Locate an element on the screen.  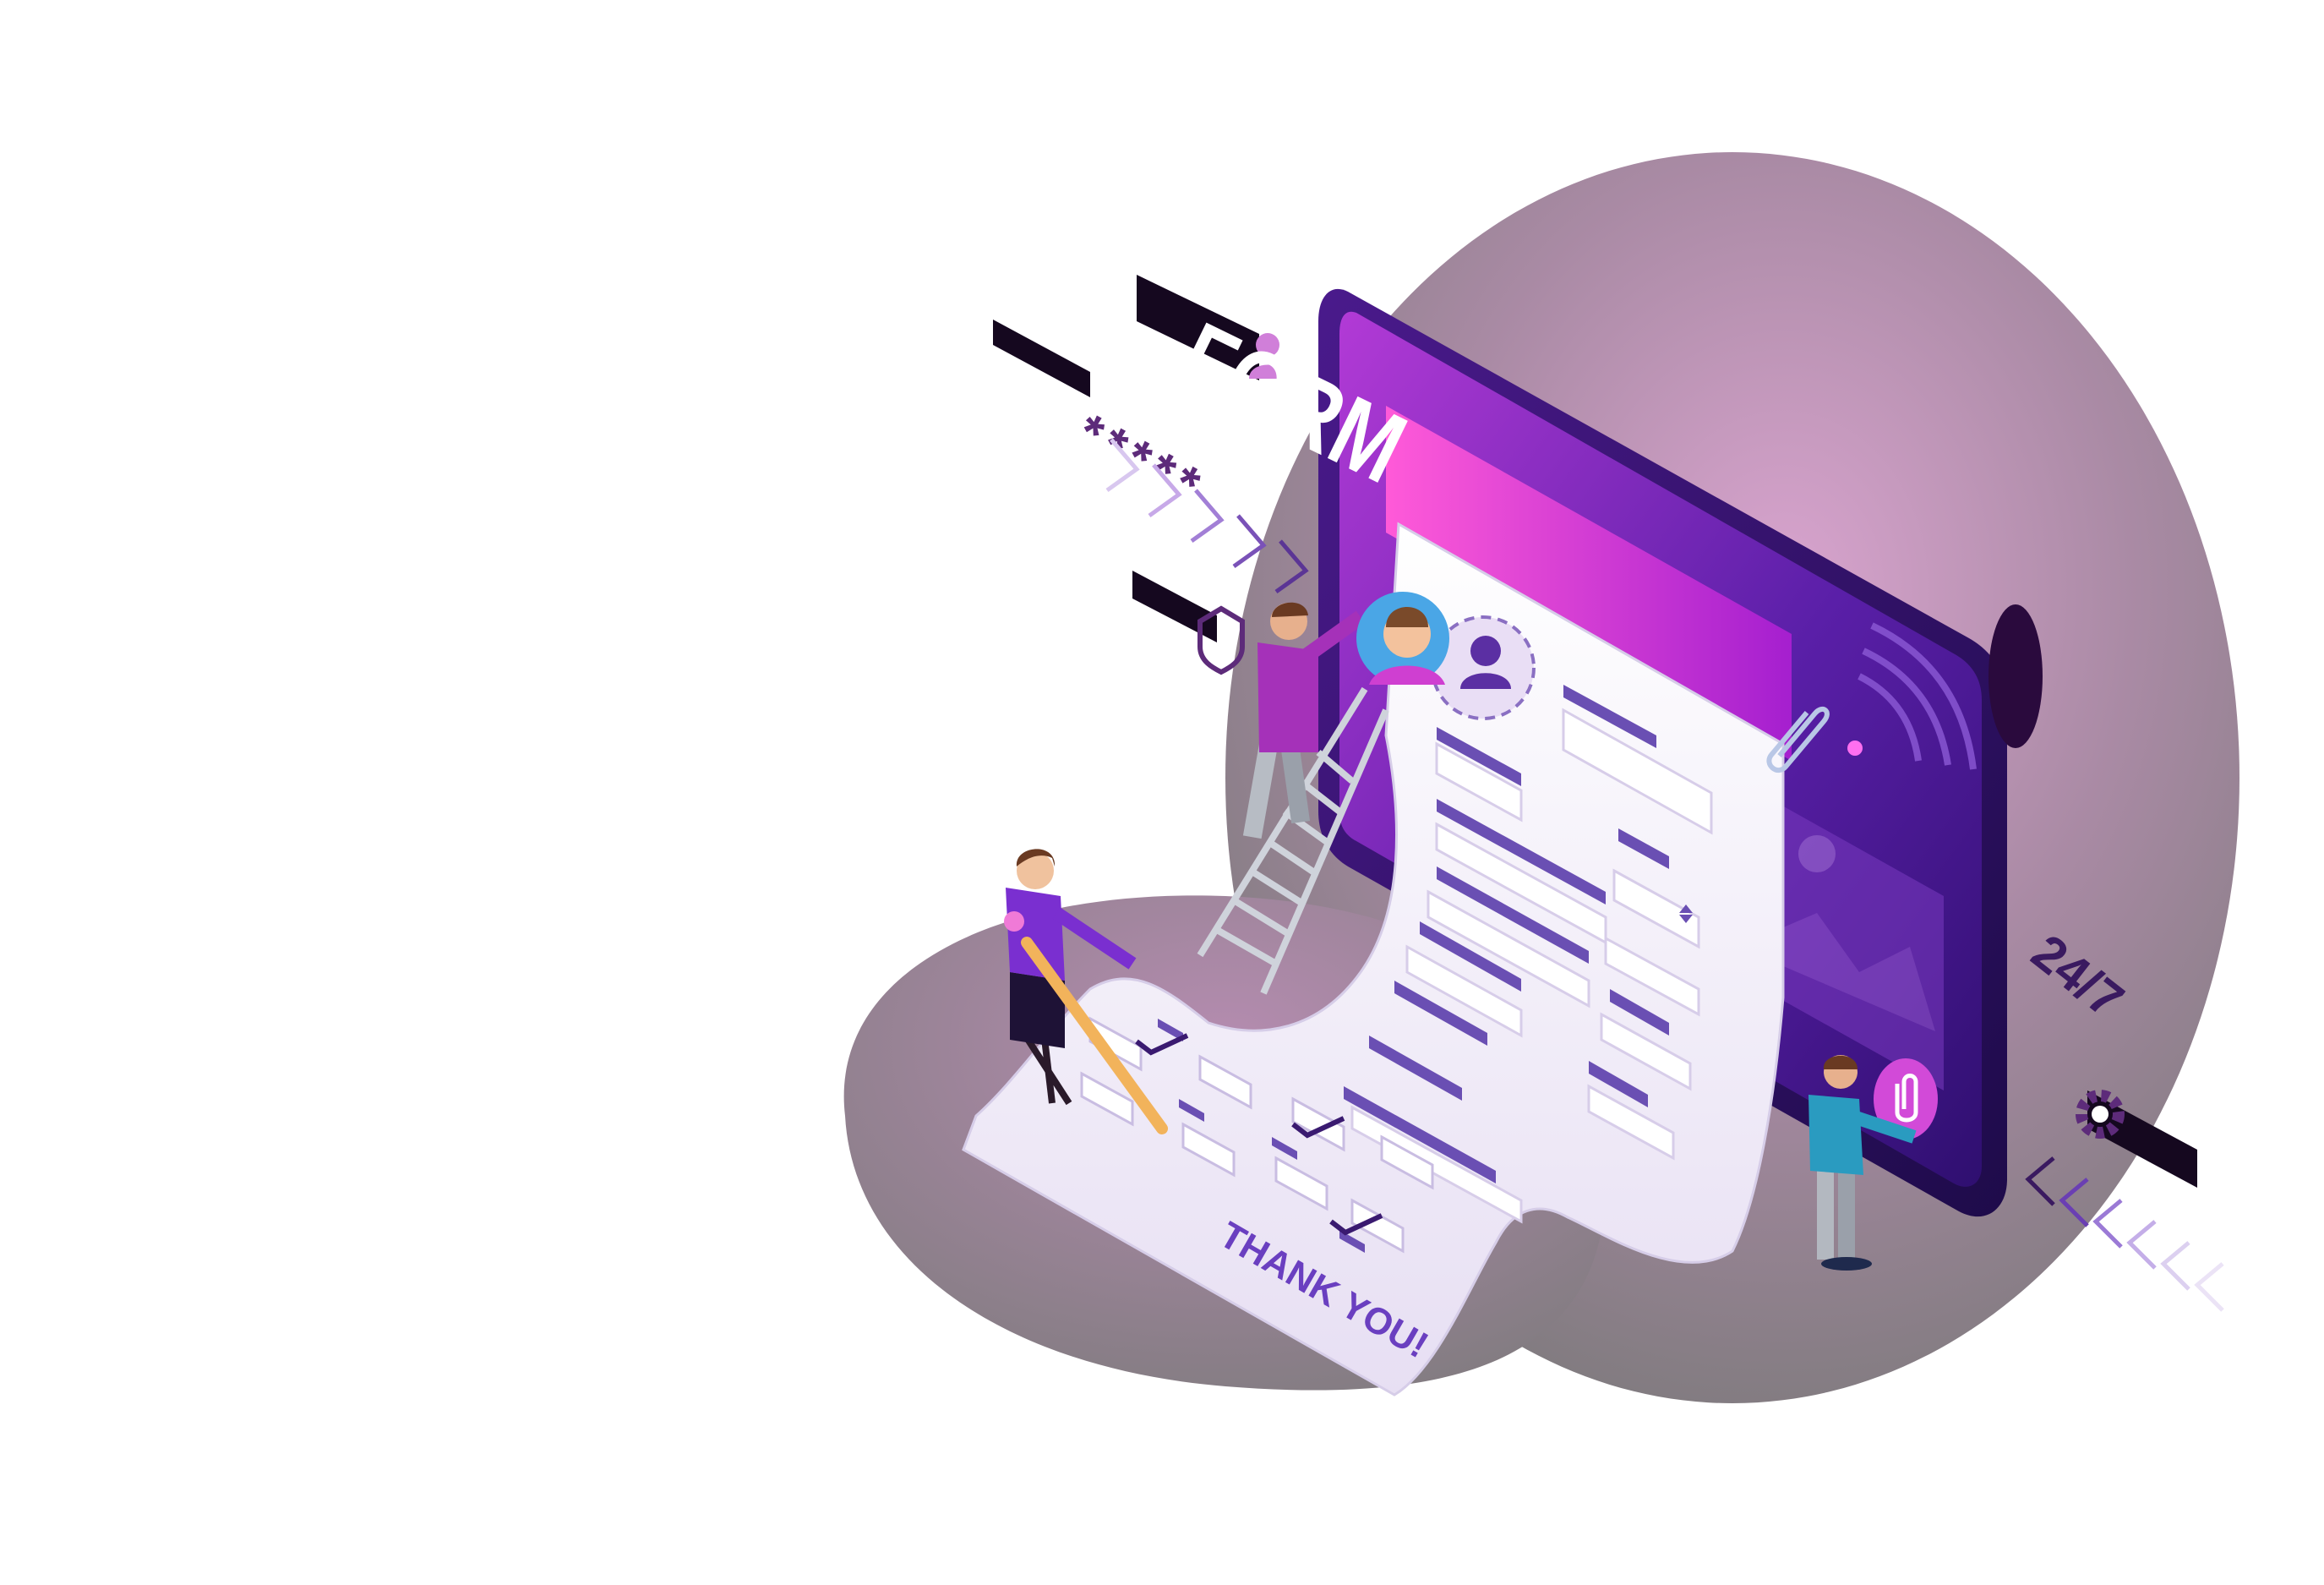
tablet-knob is located at coordinates (2015, 676).